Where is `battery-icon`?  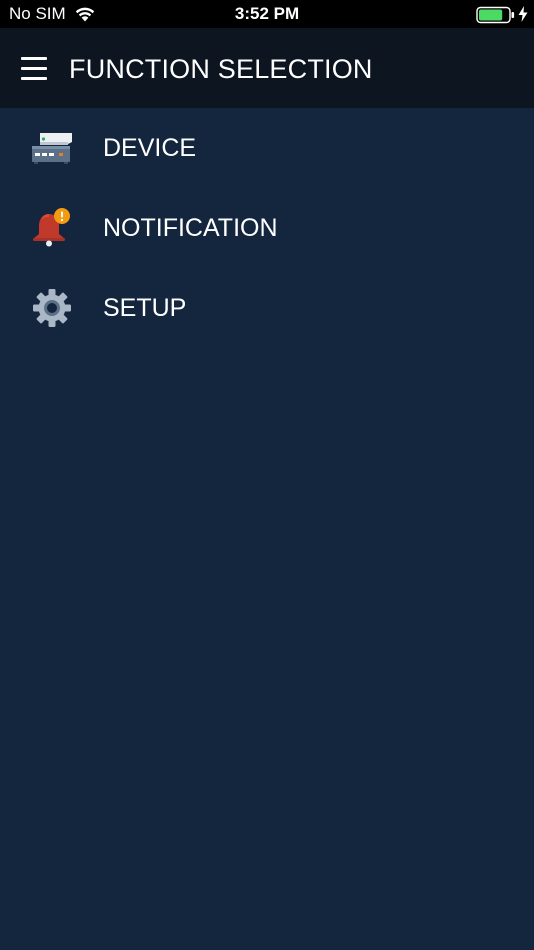
battery-icon is located at coordinates (495, 15).